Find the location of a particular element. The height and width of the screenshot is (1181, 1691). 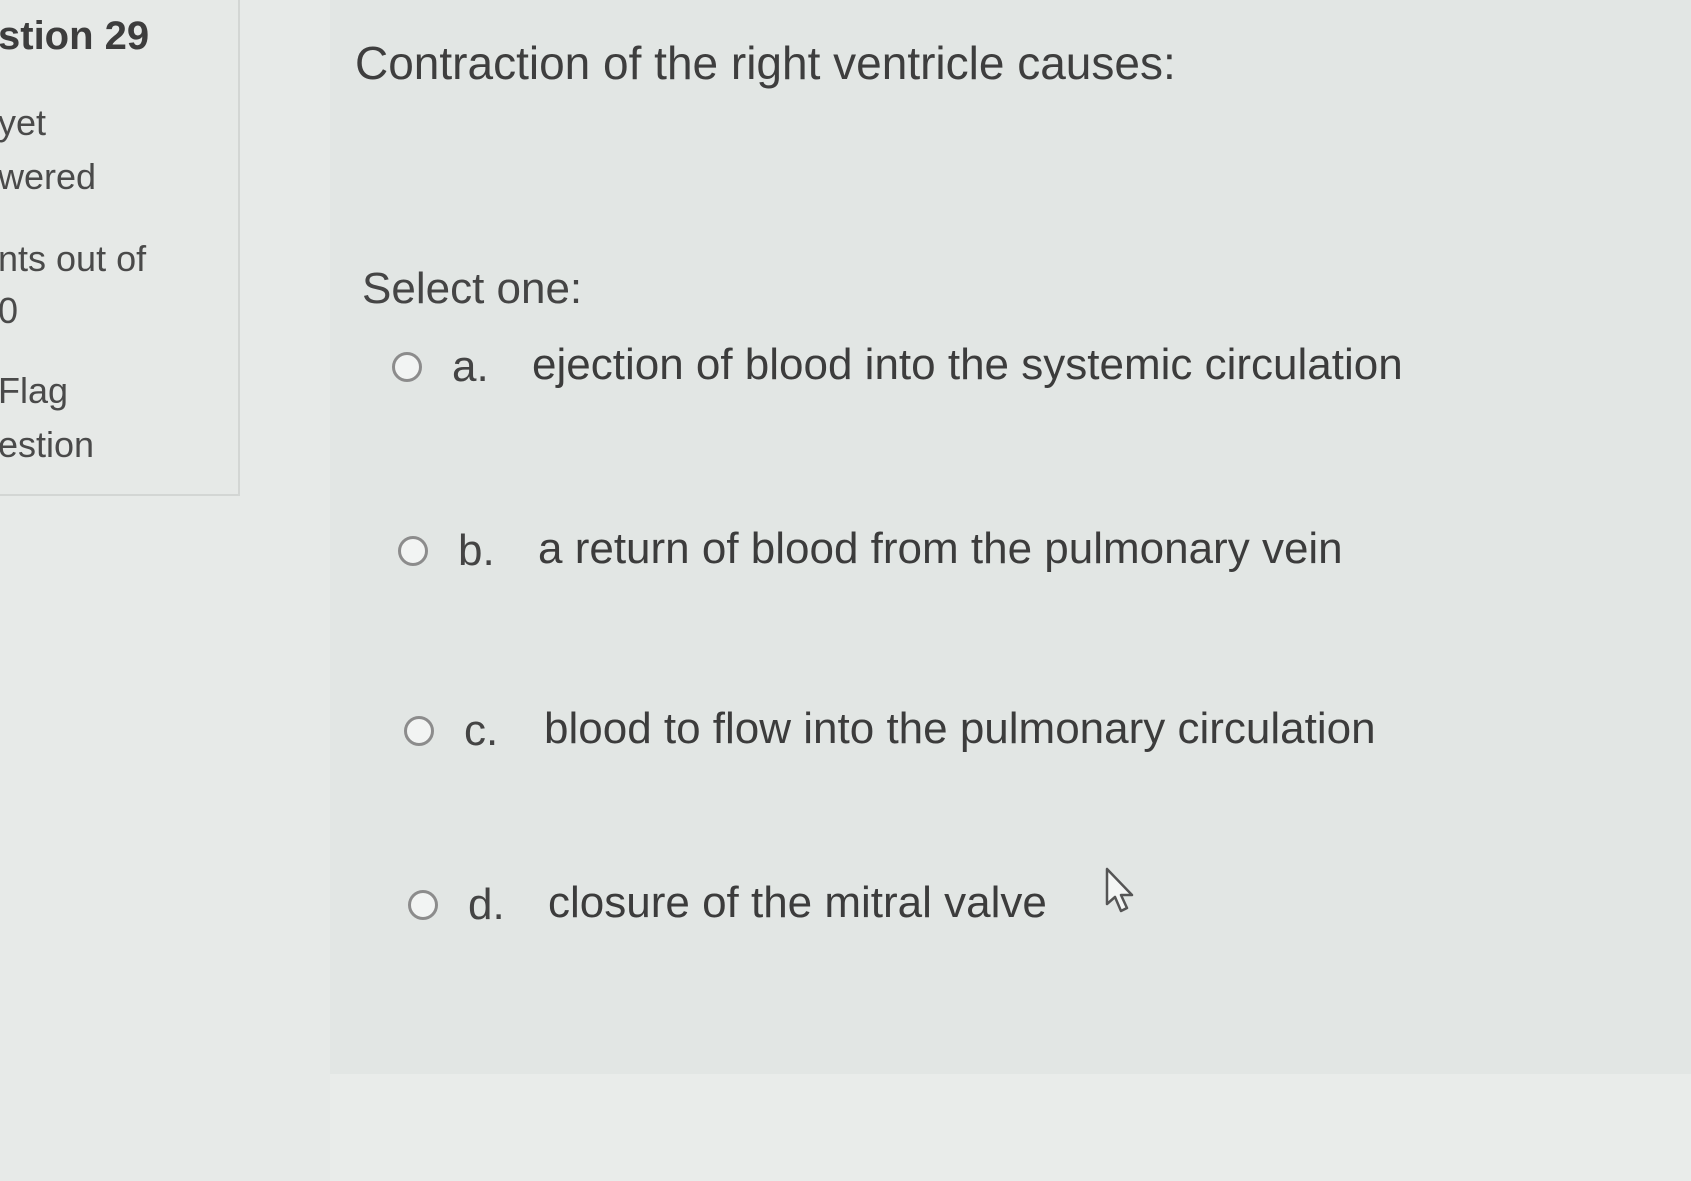

question-marks-line2: 0 is located at coordinates (9, 310).